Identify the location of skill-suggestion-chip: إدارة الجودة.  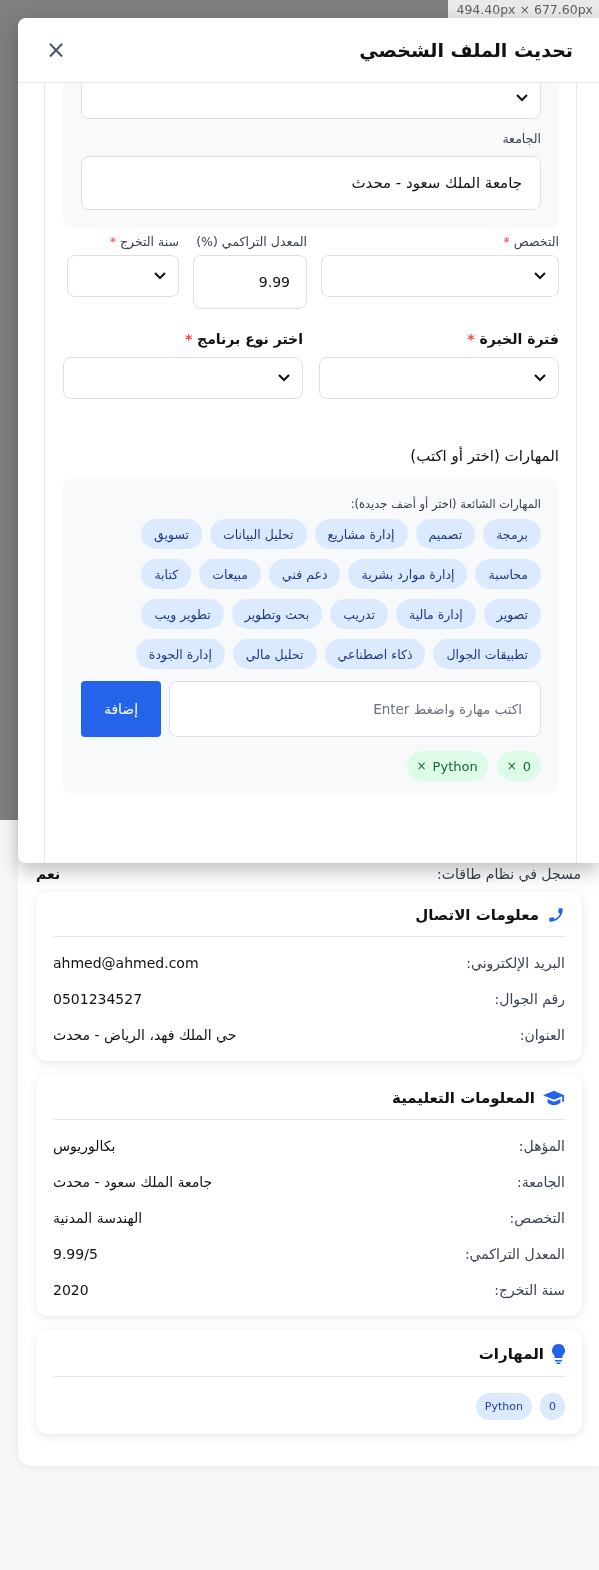
(180, 654).